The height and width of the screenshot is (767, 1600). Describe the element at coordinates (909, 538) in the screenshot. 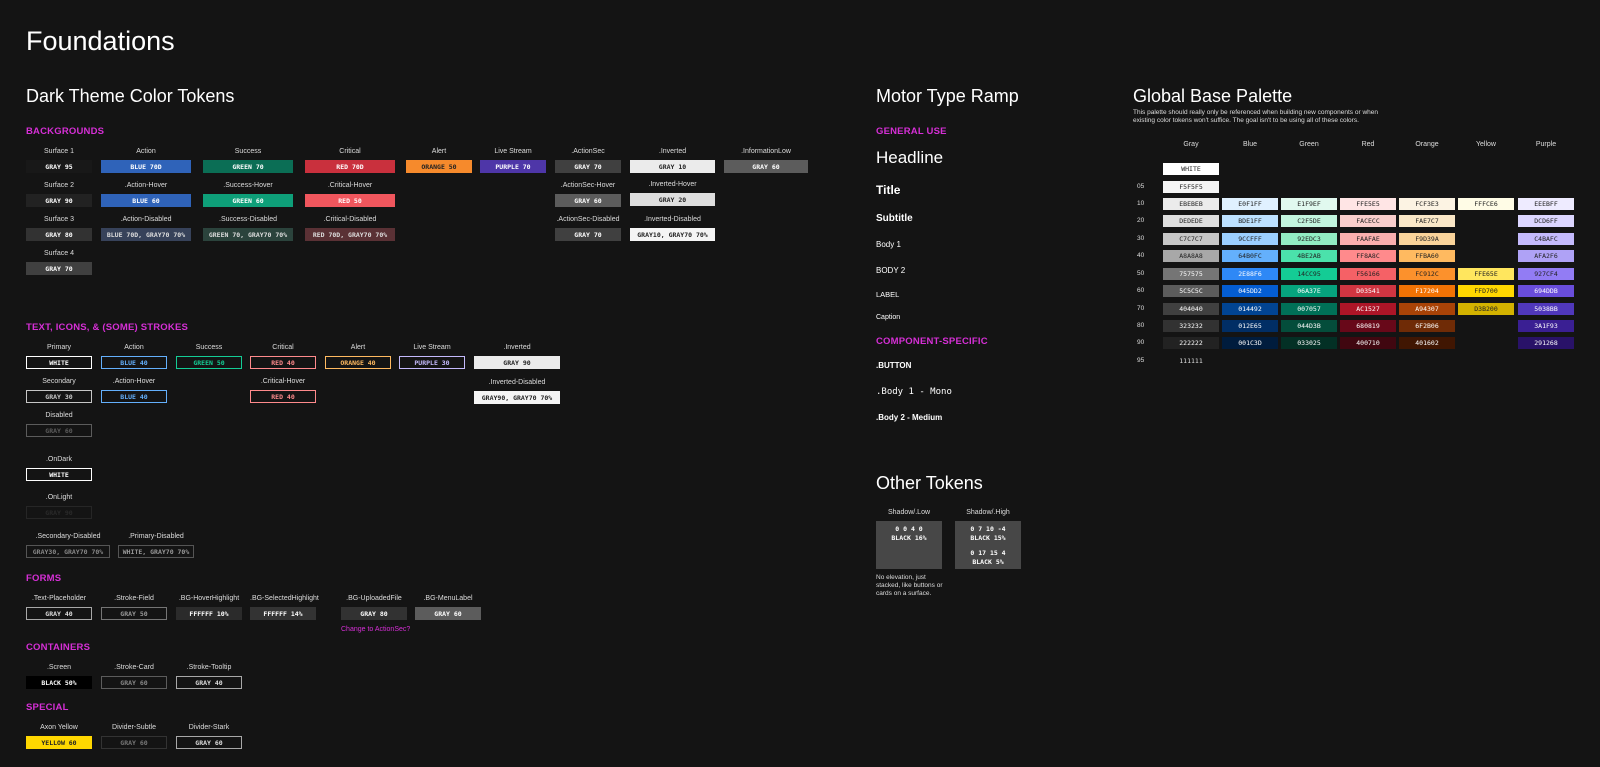

I see `shadow-low-line-2: BLACK 16%` at that location.